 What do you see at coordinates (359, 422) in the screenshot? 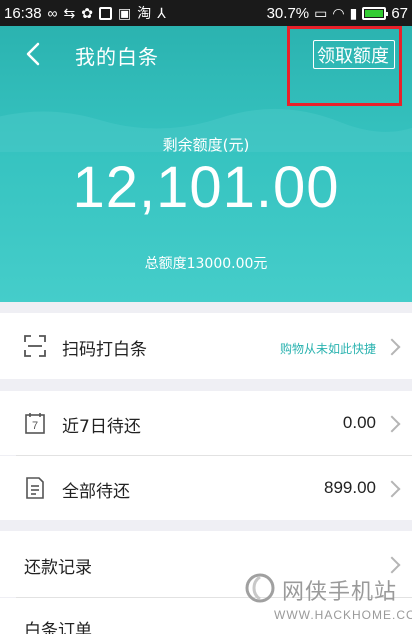
I see `due-7-days-value: 0.00` at bounding box center [359, 422].